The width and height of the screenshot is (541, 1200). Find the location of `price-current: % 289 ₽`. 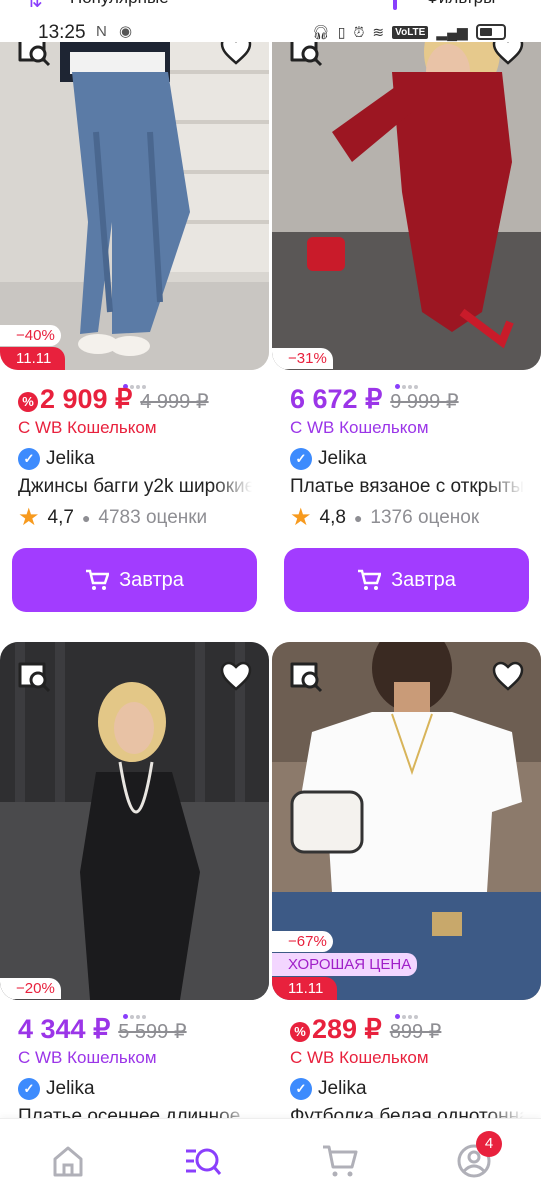

price-current: % 289 ₽ is located at coordinates (336, 1029).